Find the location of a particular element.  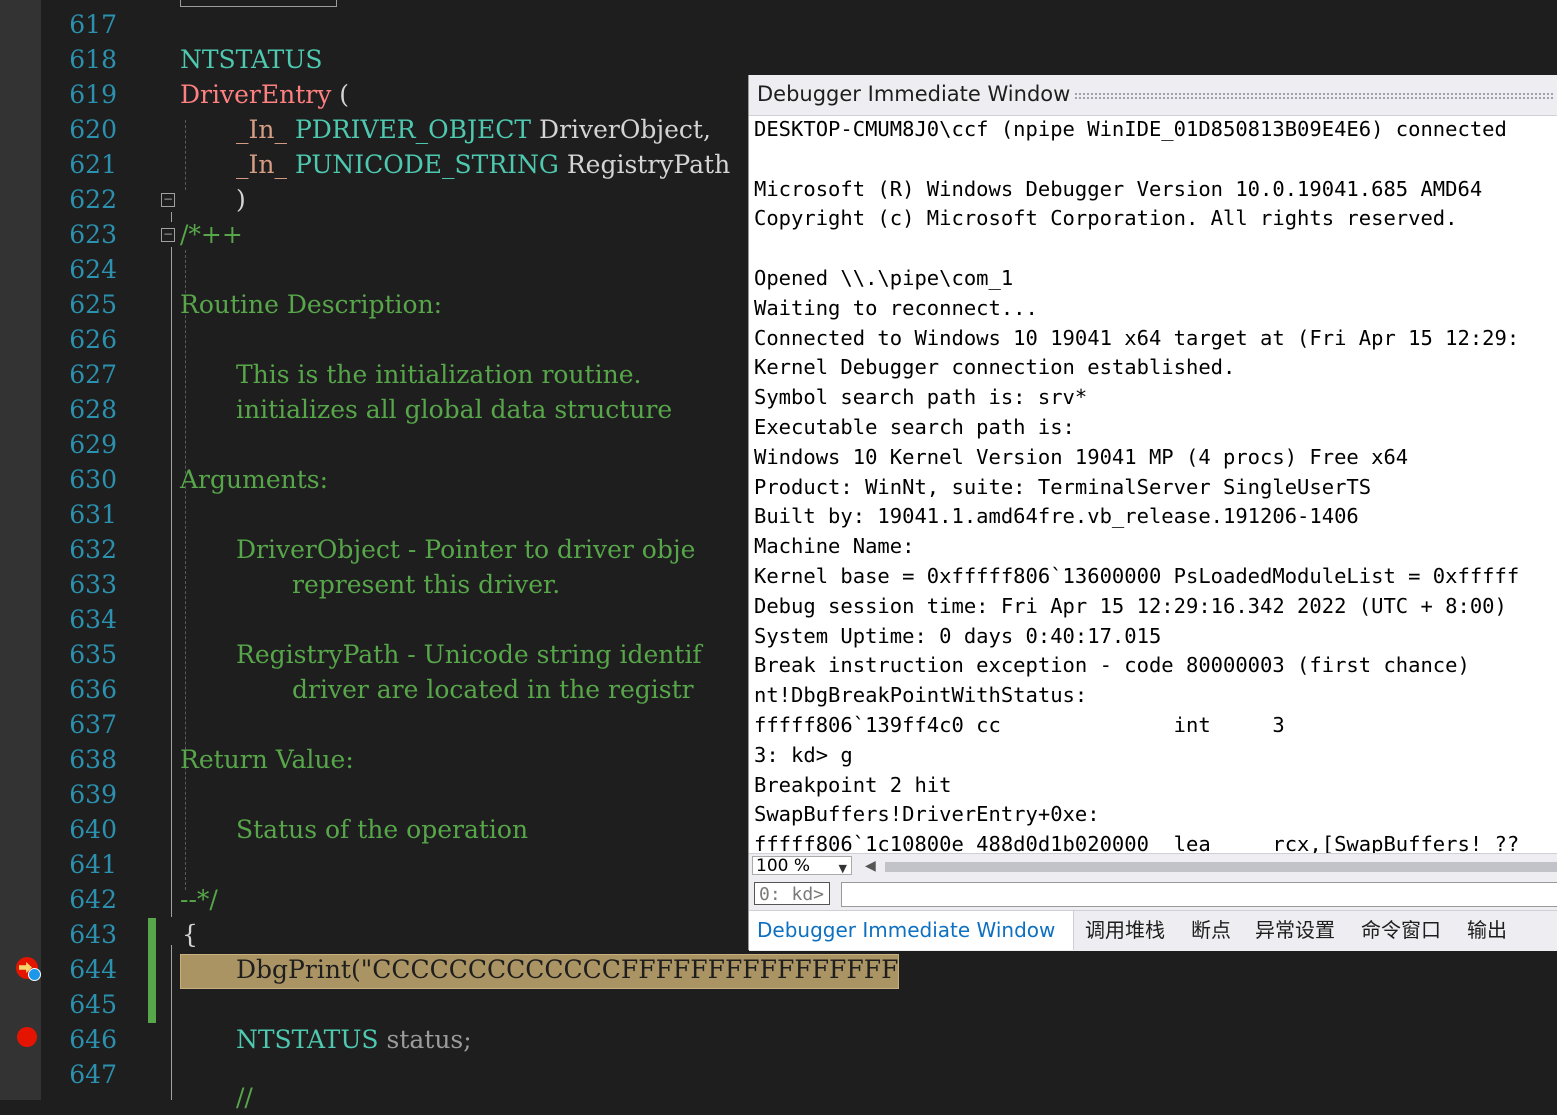

line-number: 620 is located at coordinates (93, 129).